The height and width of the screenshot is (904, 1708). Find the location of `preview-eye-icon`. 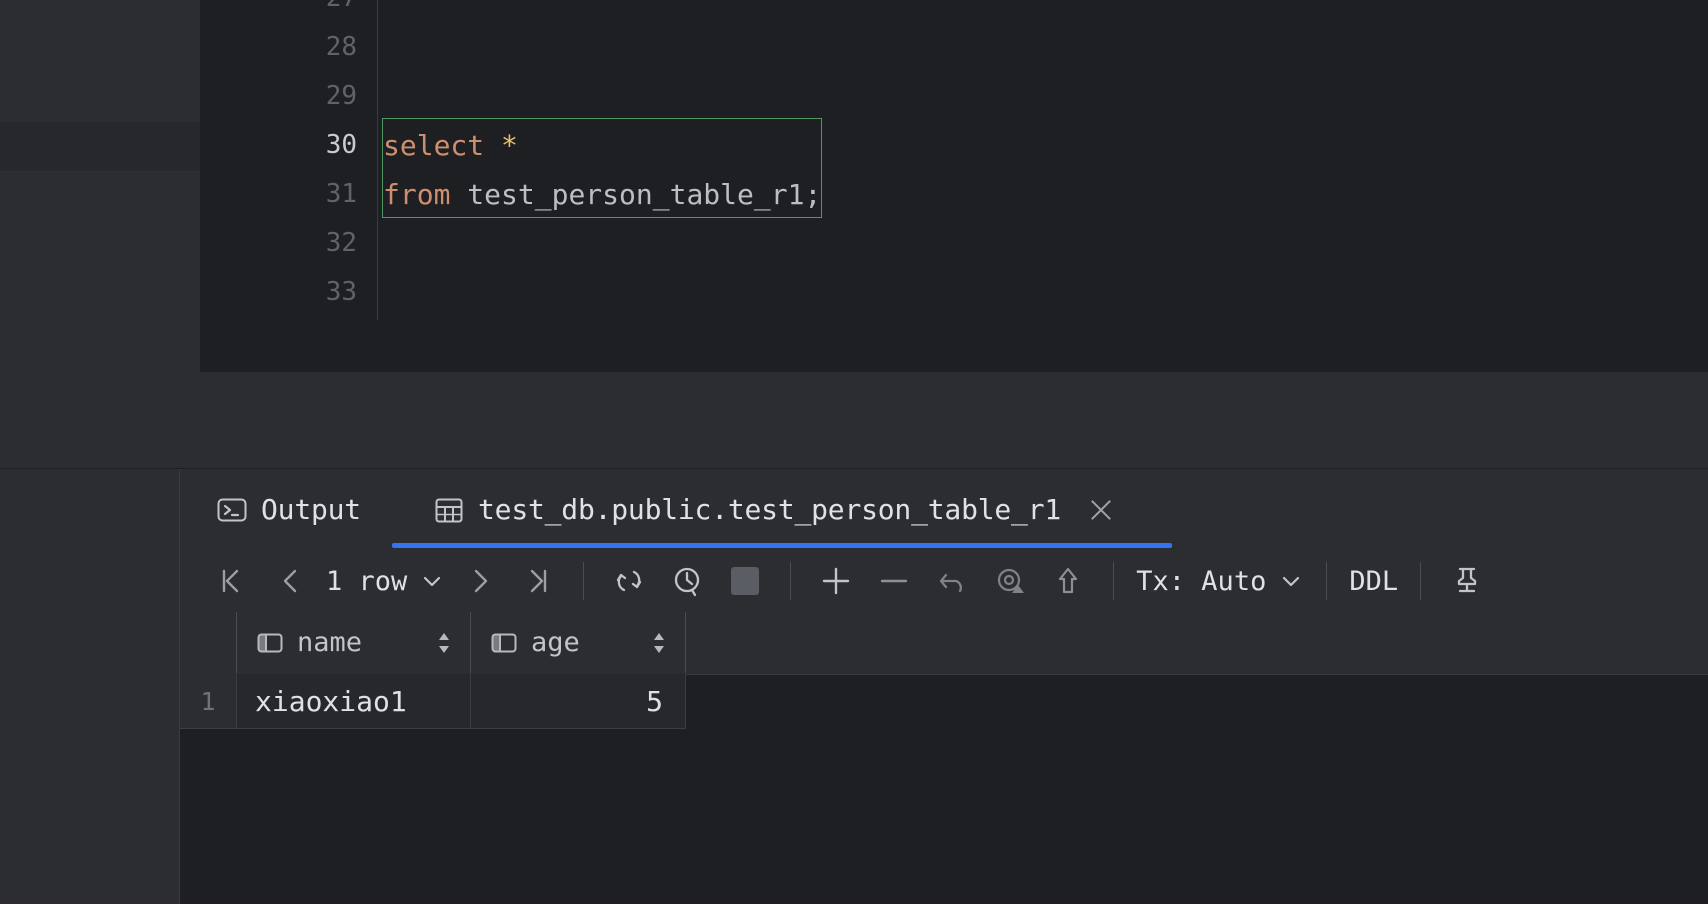

preview-eye-icon is located at coordinates (1010, 581).